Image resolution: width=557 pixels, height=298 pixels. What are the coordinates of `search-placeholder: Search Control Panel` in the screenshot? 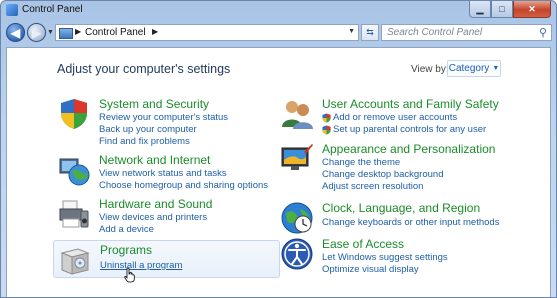 It's located at (435, 32).